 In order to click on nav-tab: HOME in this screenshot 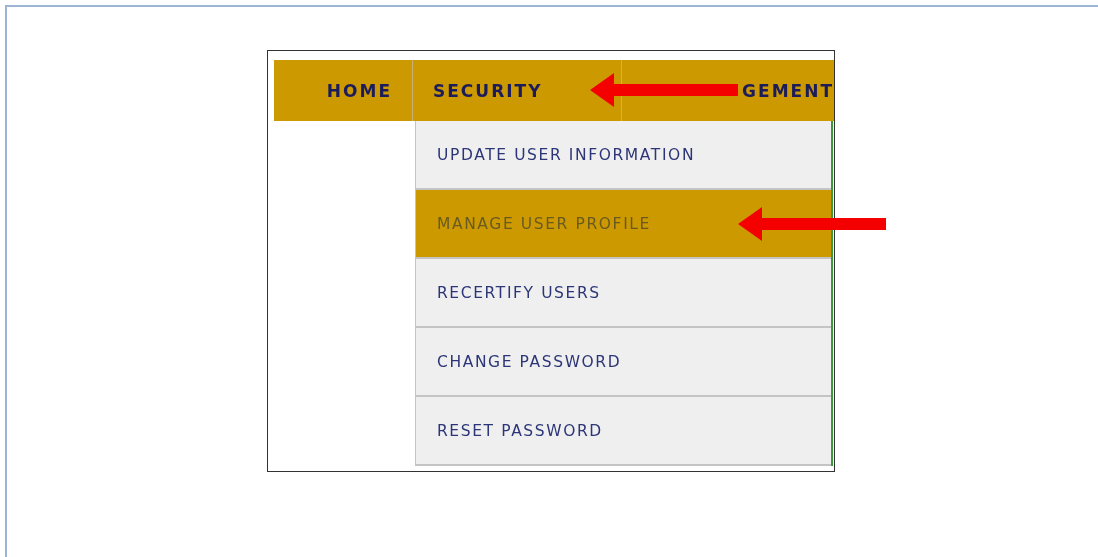, I will do `click(343, 90)`.